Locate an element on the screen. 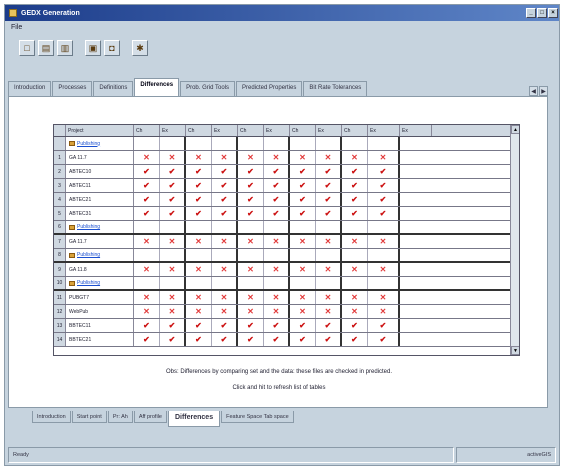 This screenshot has height=468, width=563. tab-bottom-5: Feature Space Tab space is located at coordinates (257, 417).